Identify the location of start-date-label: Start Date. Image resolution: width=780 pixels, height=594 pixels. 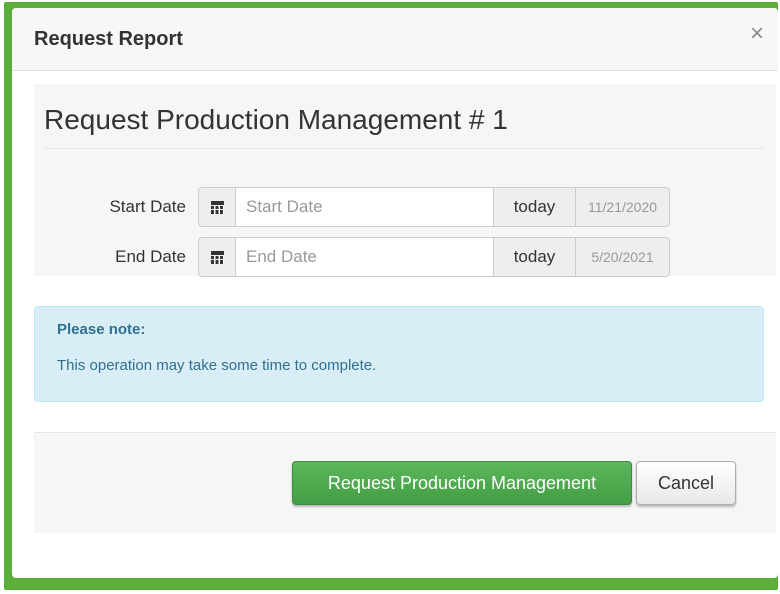
(147, 206).